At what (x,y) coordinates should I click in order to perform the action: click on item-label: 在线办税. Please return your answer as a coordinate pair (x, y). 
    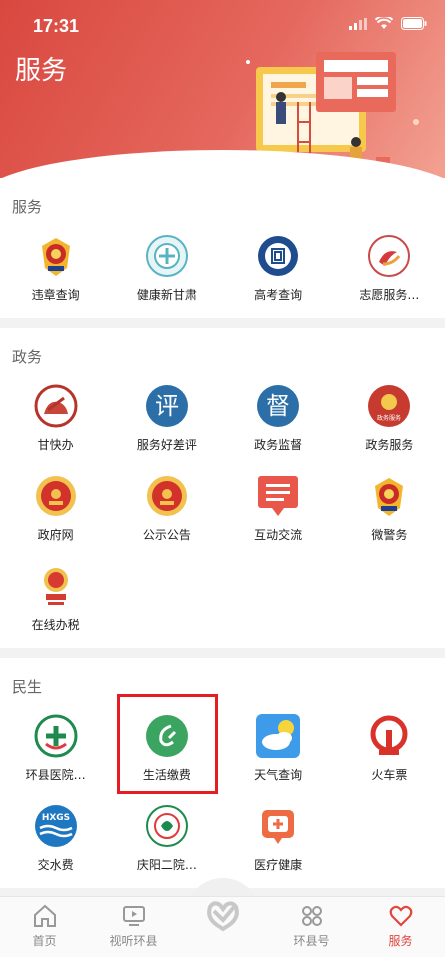
    Looking at the image, I should click on (55, 625).